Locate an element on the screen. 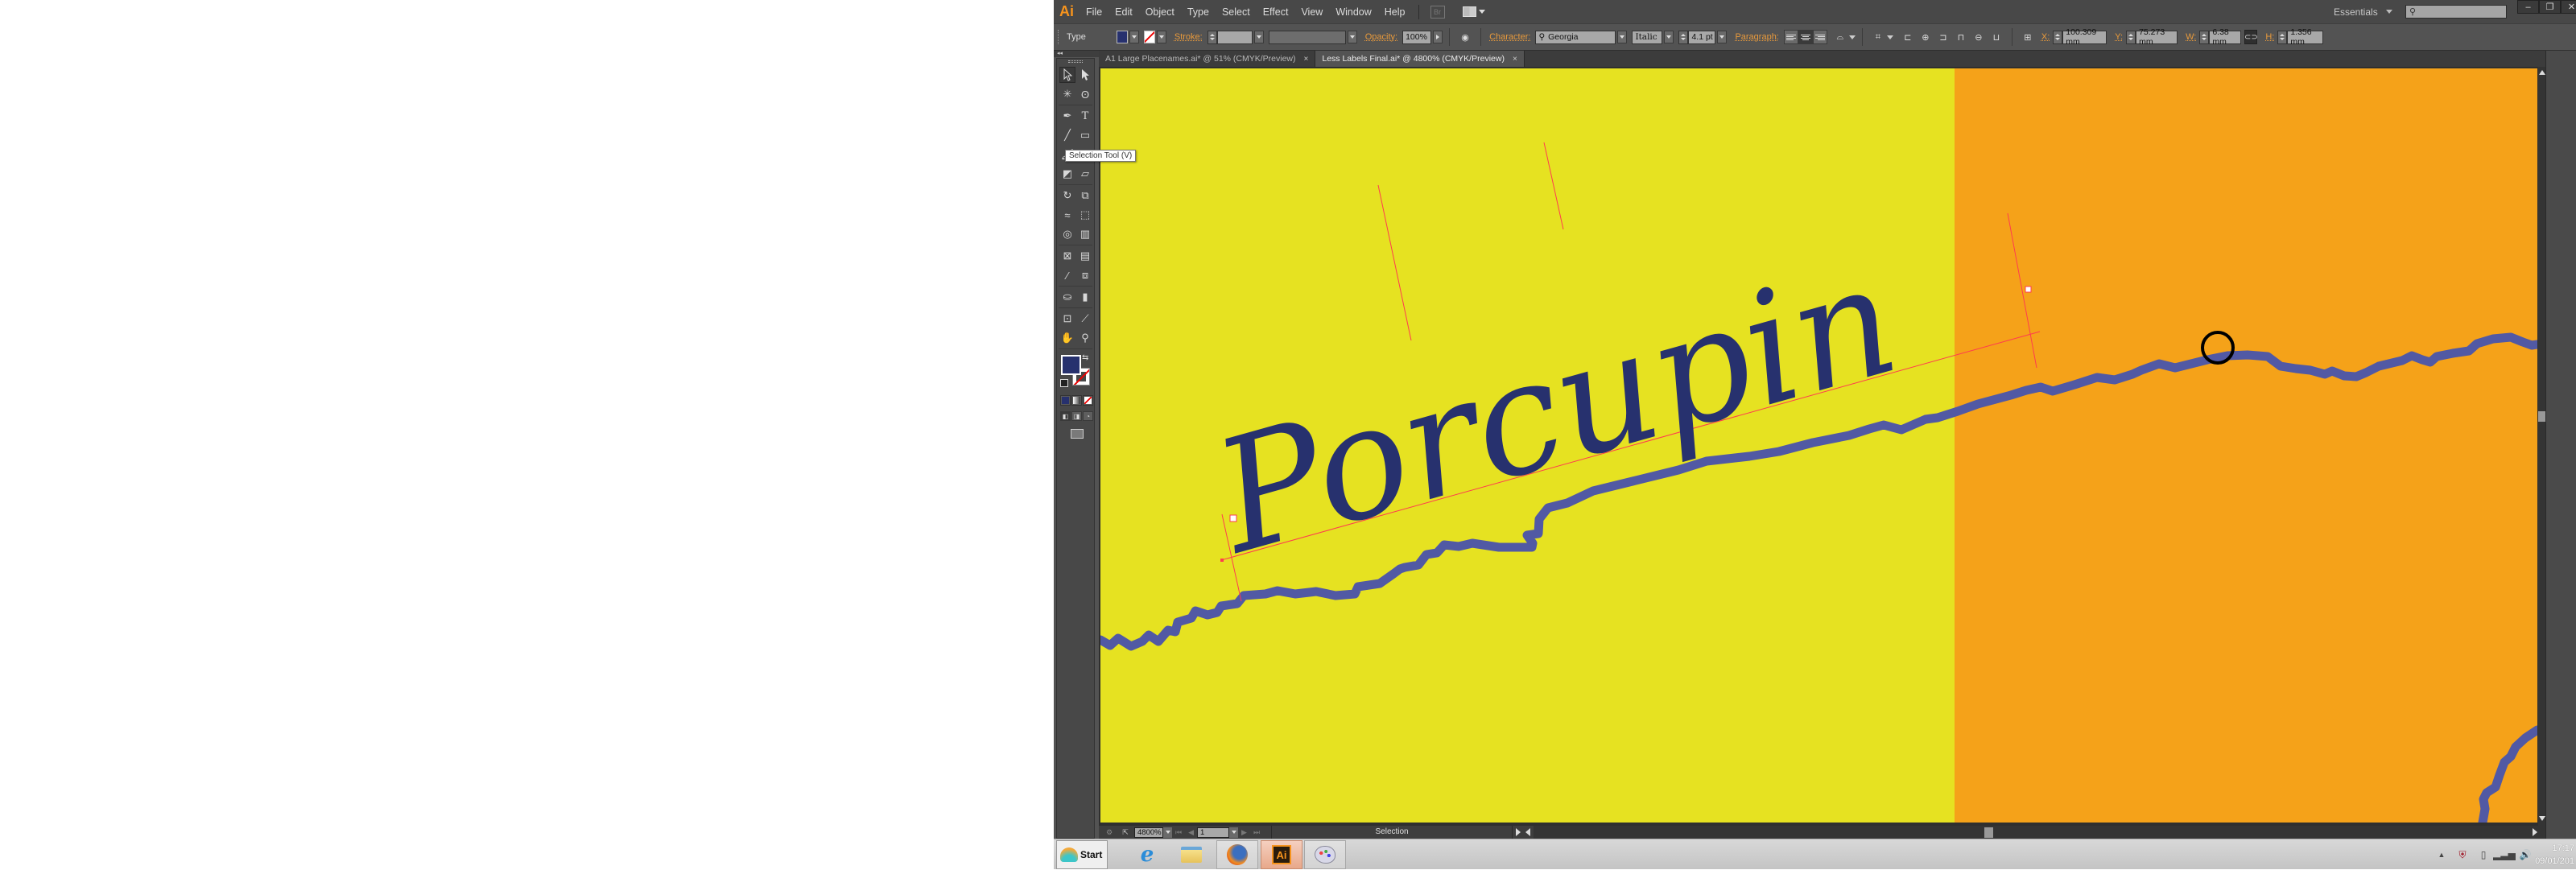 Image resolution: width=2576 pixels, height=870 pixels. restore-button: ❐ is located at coordinates (2550, 7).